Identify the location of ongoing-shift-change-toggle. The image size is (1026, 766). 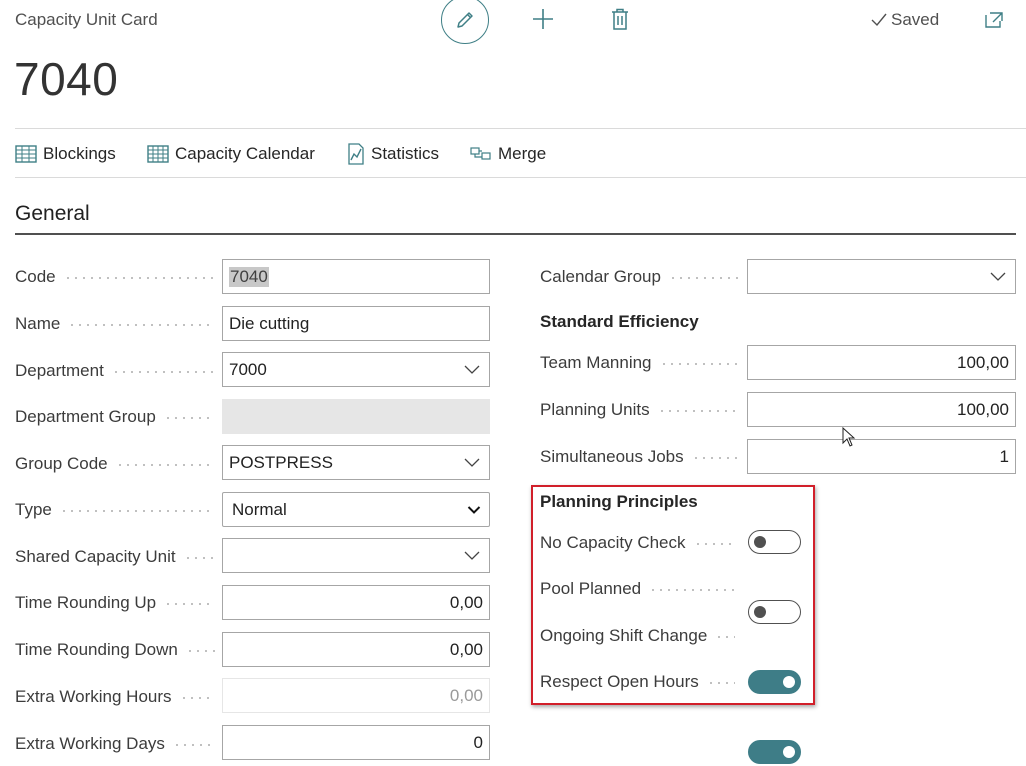
(774, 682).